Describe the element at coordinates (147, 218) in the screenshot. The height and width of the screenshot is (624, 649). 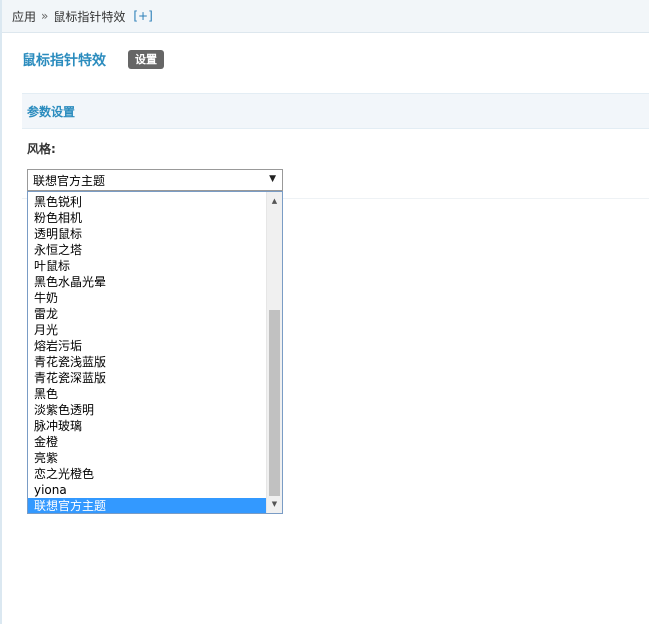
I see `dropdown-option: 粉色相机` at that location.